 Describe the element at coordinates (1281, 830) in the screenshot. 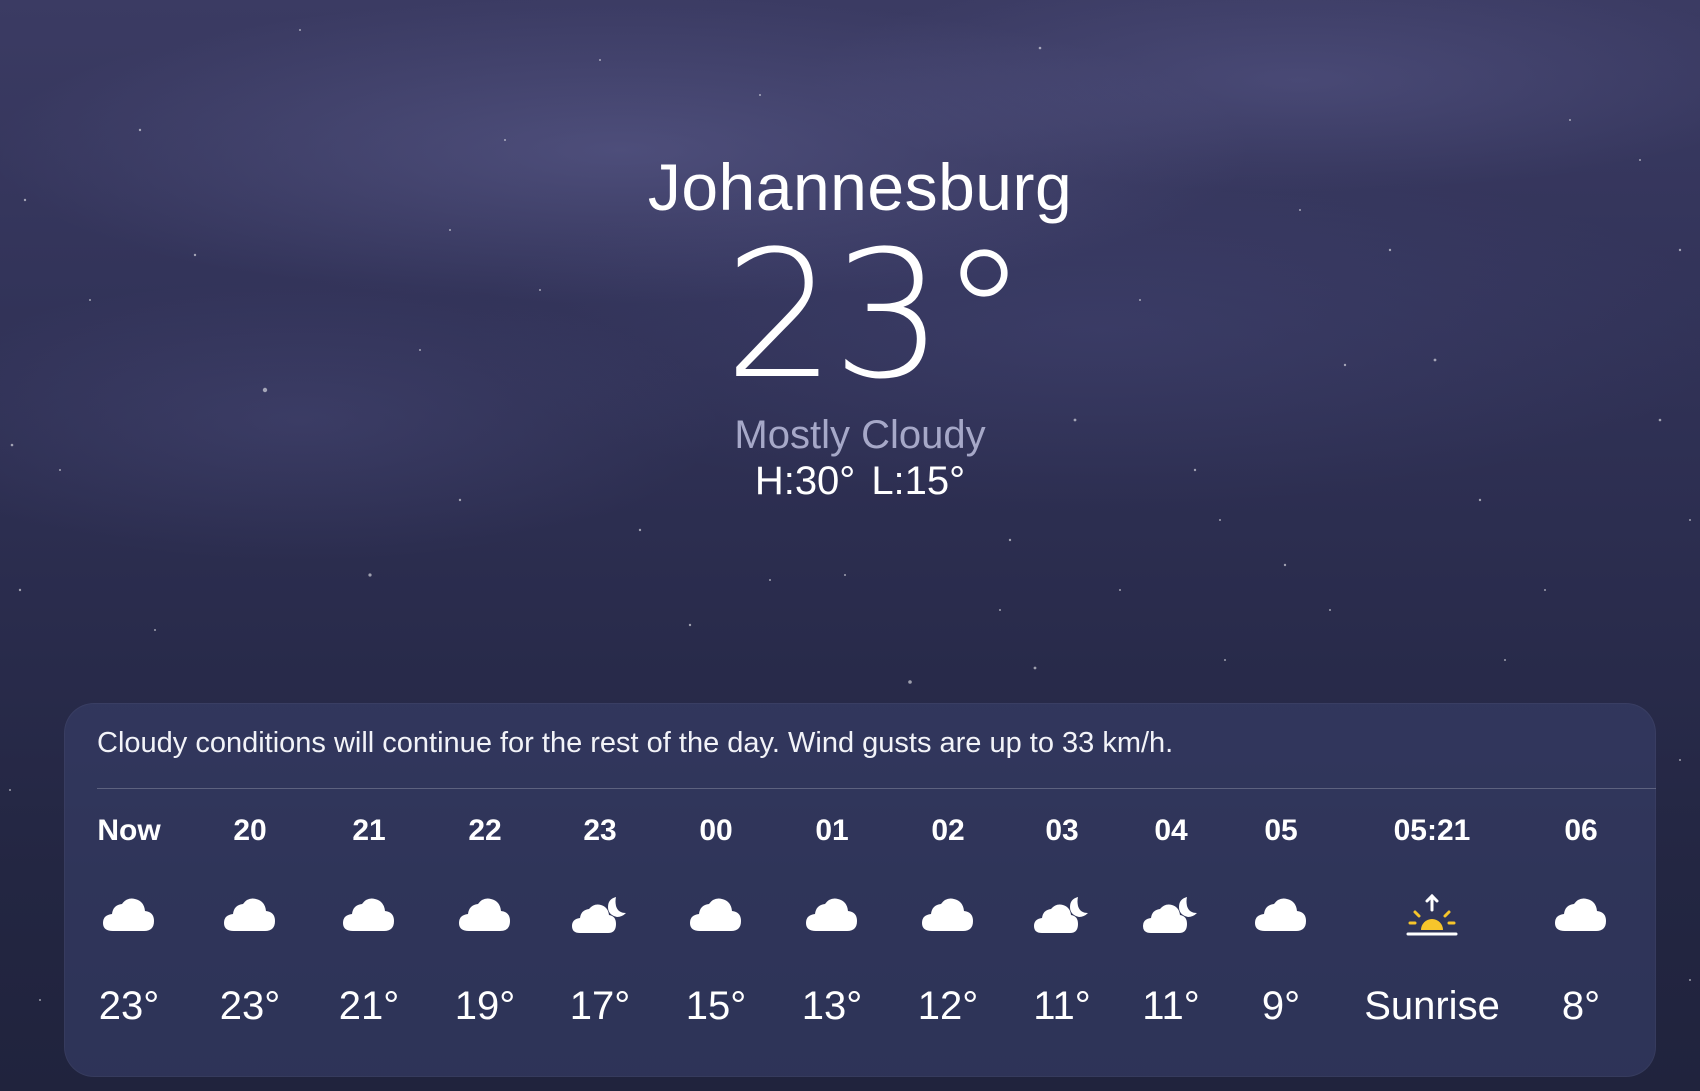

I see `hour-time: 05` at that location.